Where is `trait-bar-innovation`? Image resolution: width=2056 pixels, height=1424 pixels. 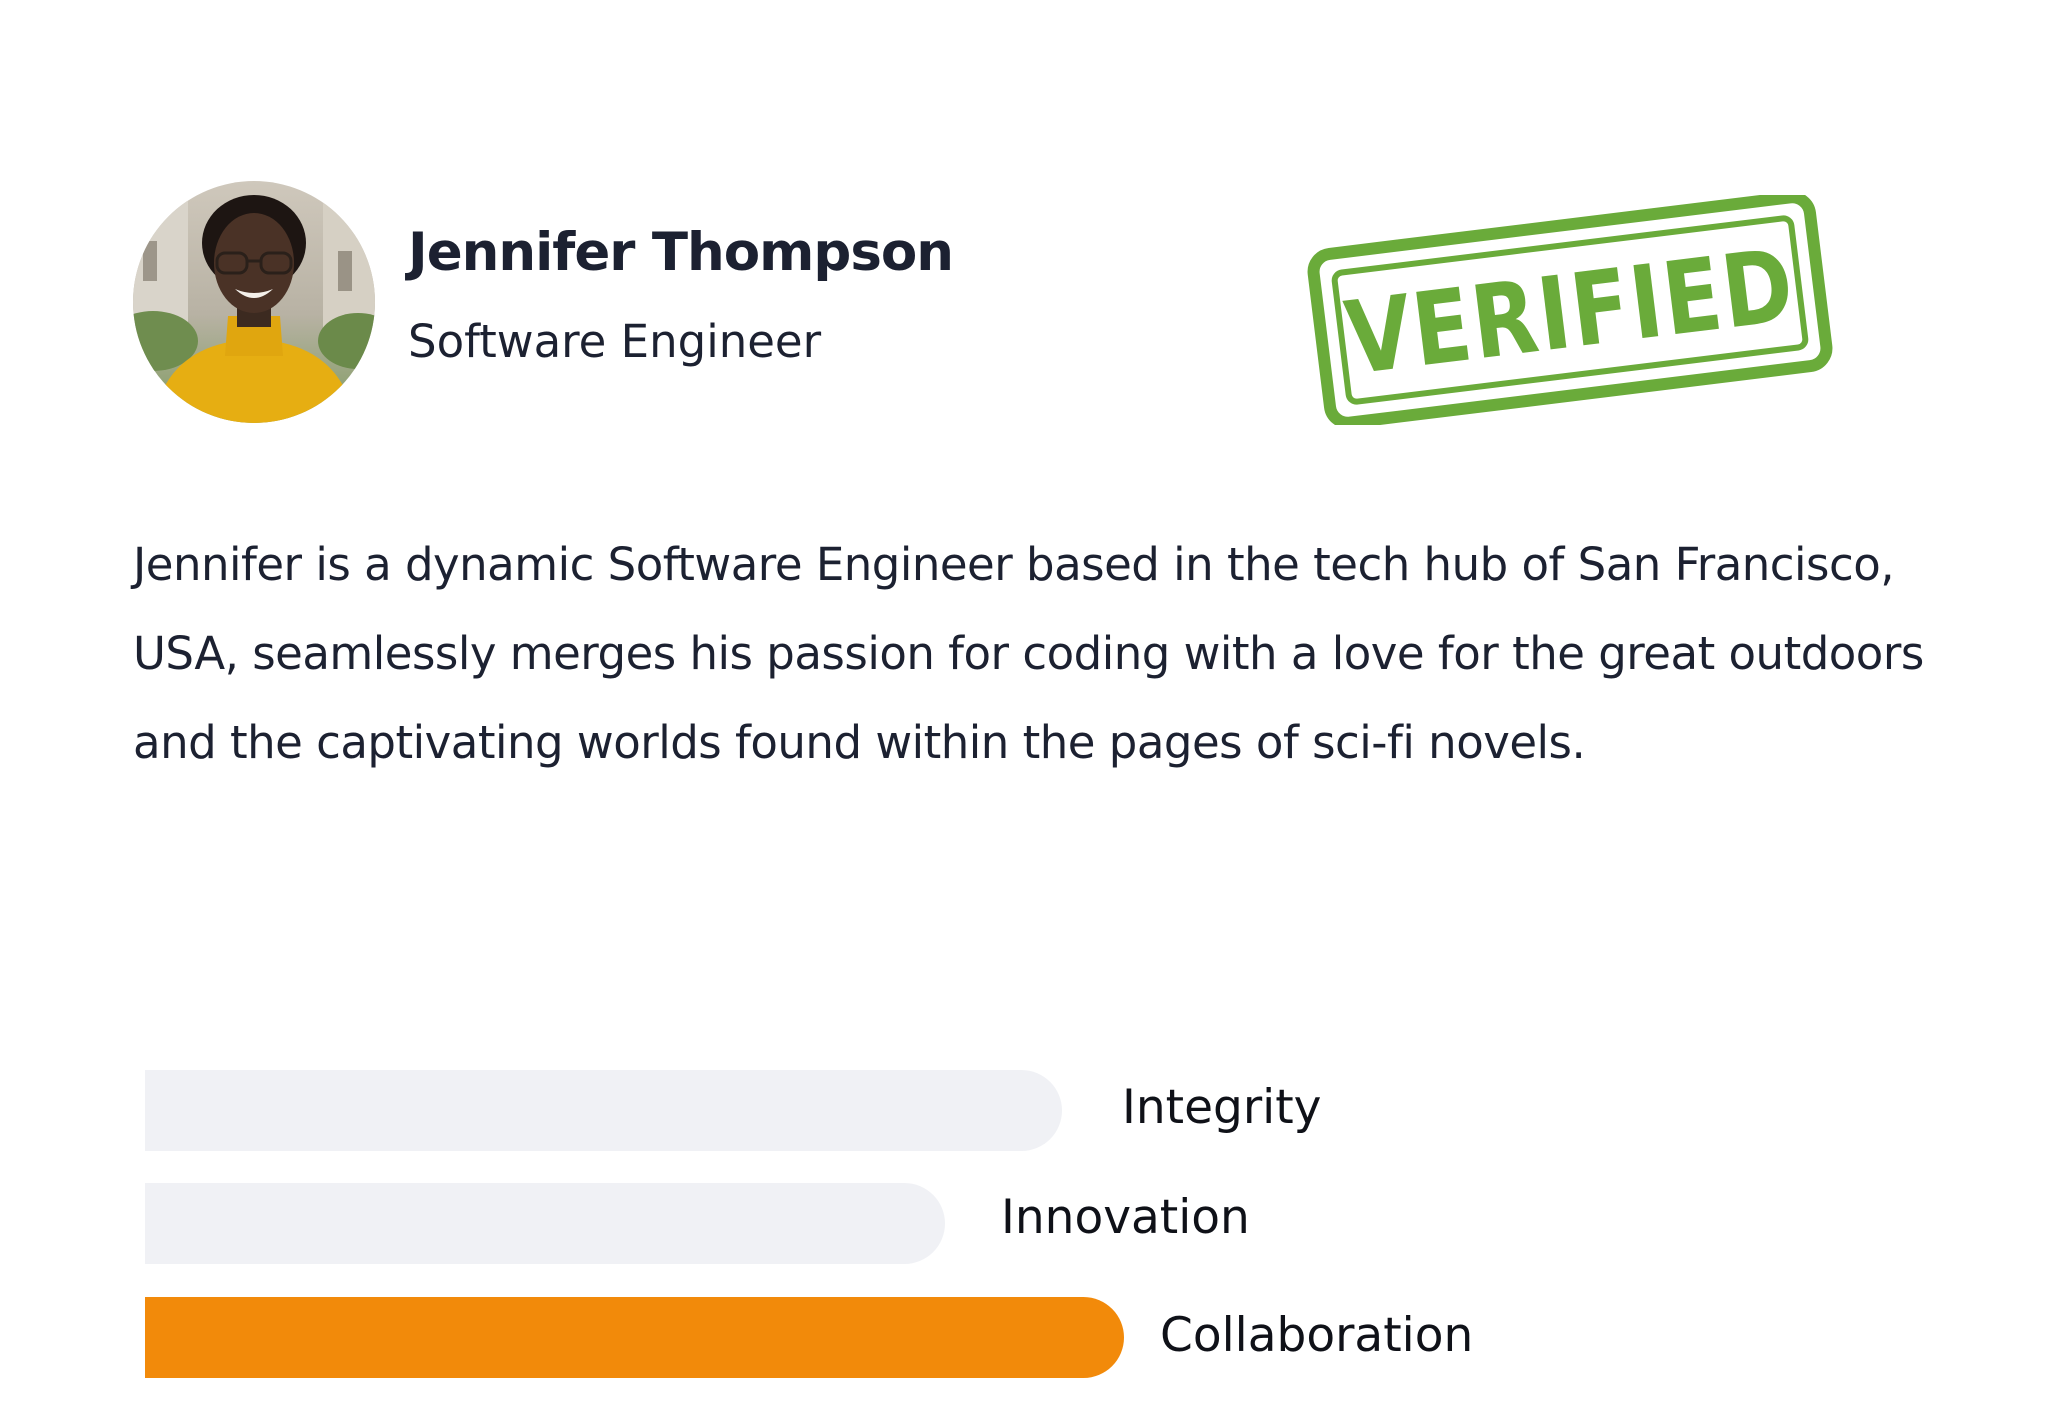
trait-bar-innovation is located at coordinates (545, 1223).